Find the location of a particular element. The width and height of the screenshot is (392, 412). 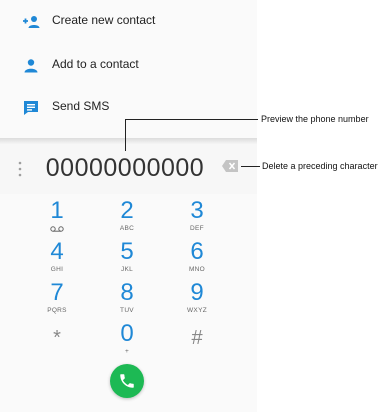

key-letters: ABC is located at coordinates (127, 228).